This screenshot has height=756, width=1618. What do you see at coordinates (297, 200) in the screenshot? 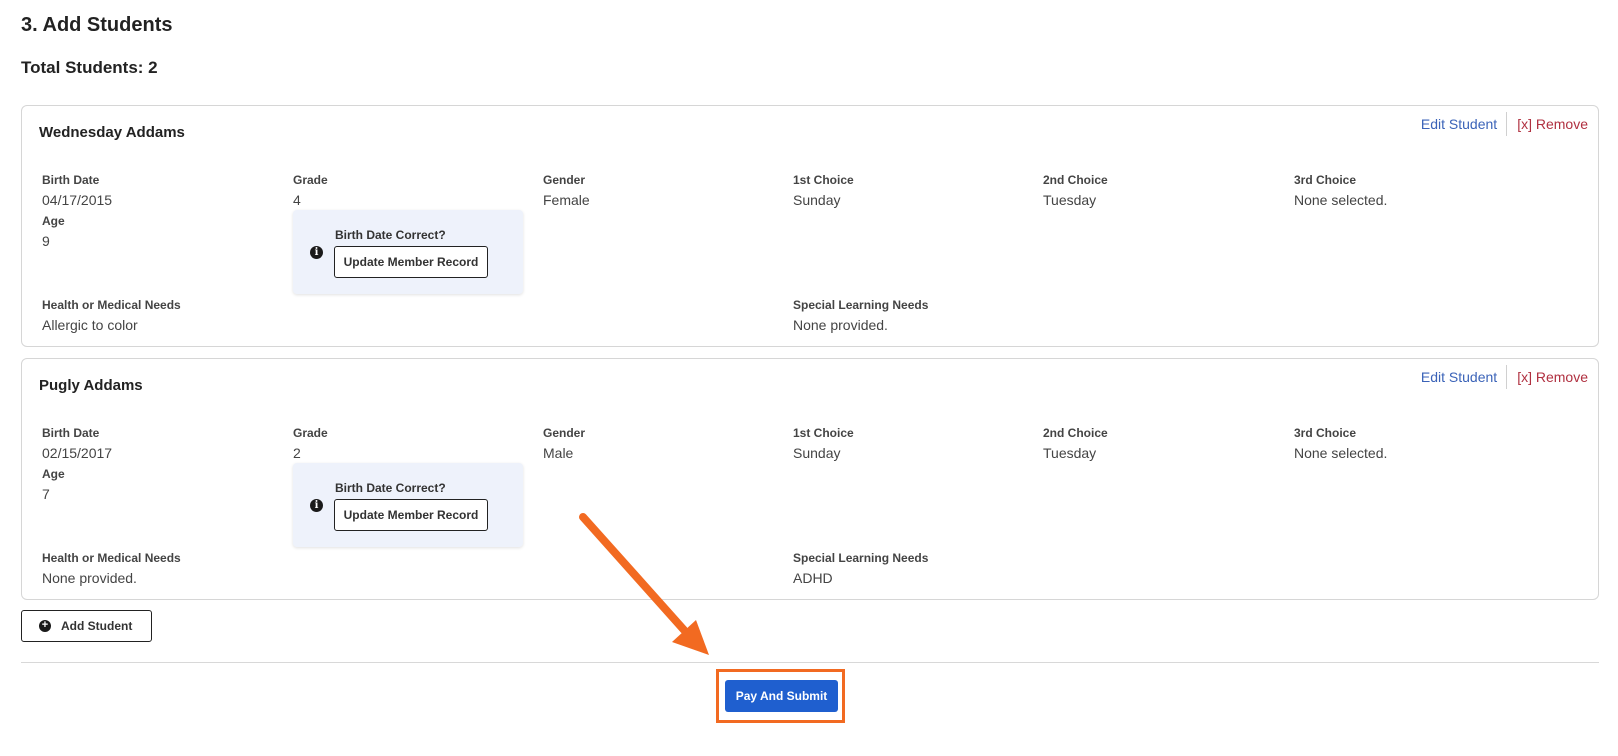
I see `grade-value: 4` at bounding box center [297, 200].